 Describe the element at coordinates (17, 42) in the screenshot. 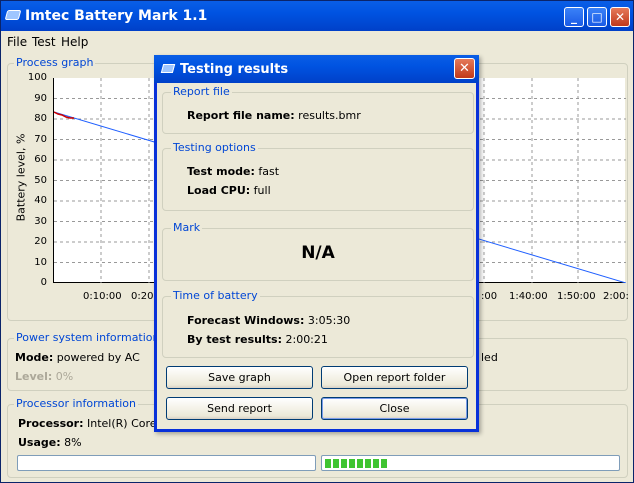

I see `menu-file: File` at that location.